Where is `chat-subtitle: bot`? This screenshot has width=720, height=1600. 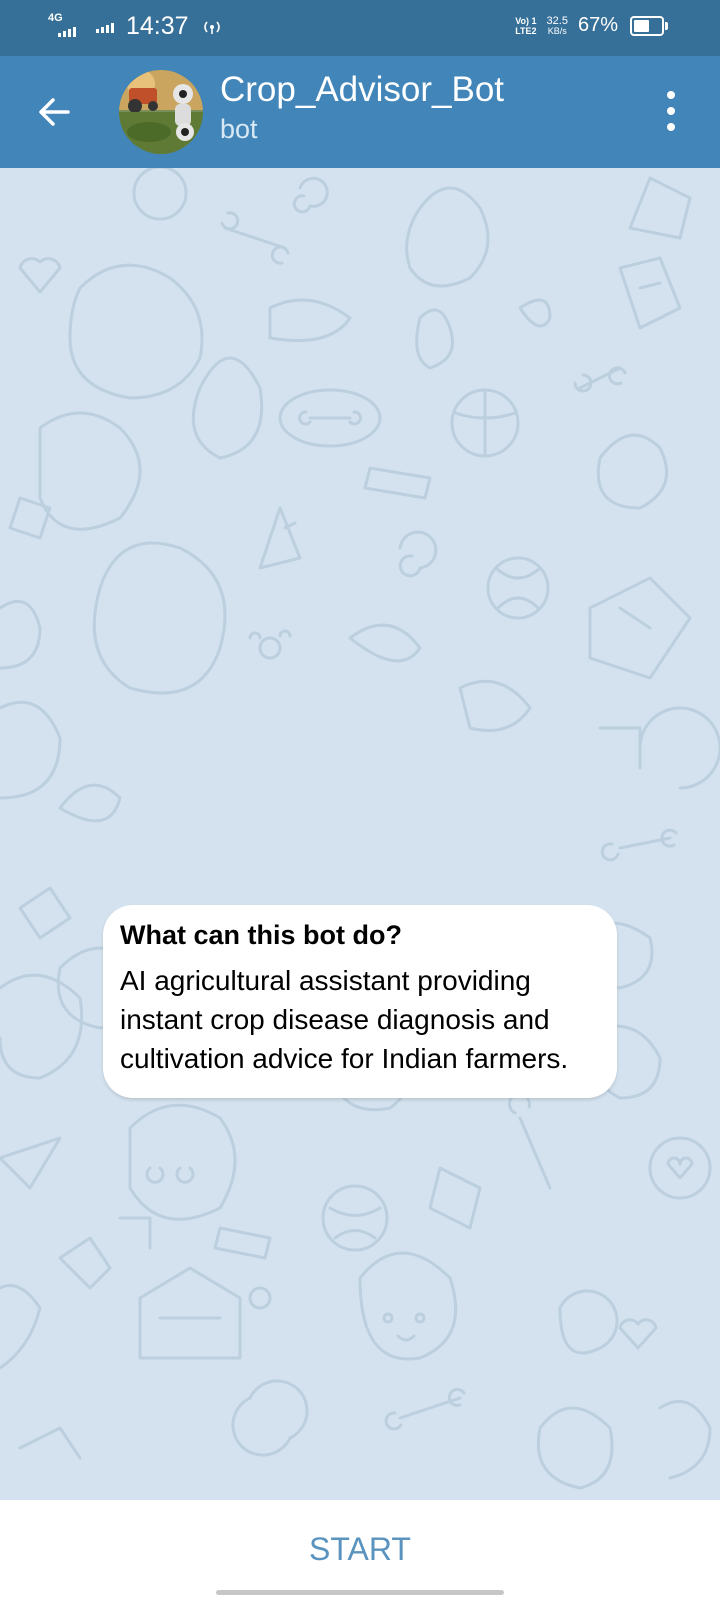
chat-subtitle: bot is located at coordinates (239, 129).